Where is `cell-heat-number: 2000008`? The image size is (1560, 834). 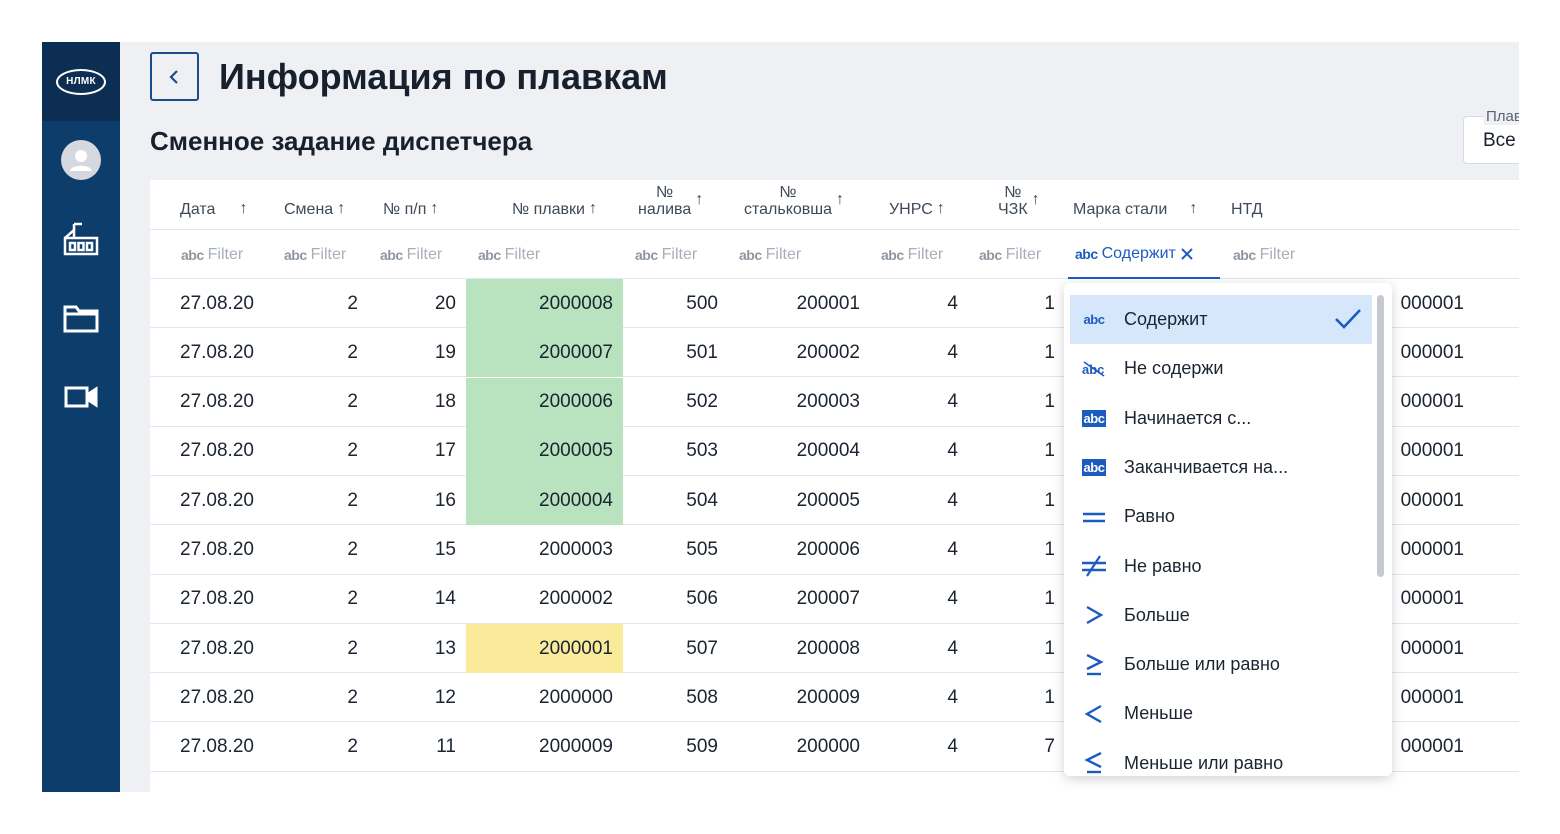 cell-heat-number: 2000008 is located at coordinates (544, 303).